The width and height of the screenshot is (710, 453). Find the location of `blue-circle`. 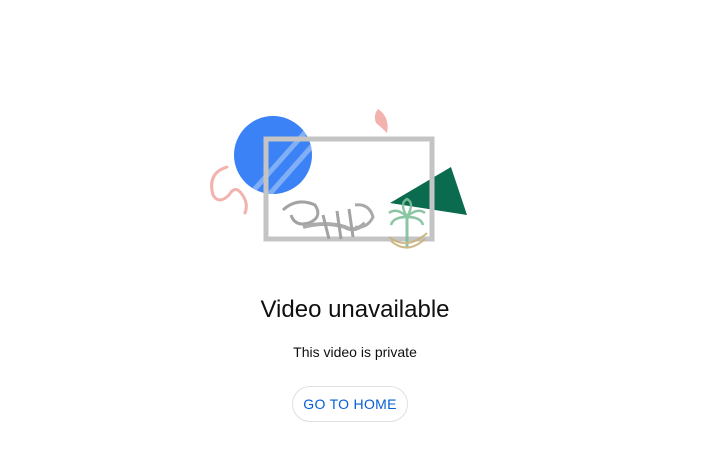

blue-circle is located at coordinates (273, 155).